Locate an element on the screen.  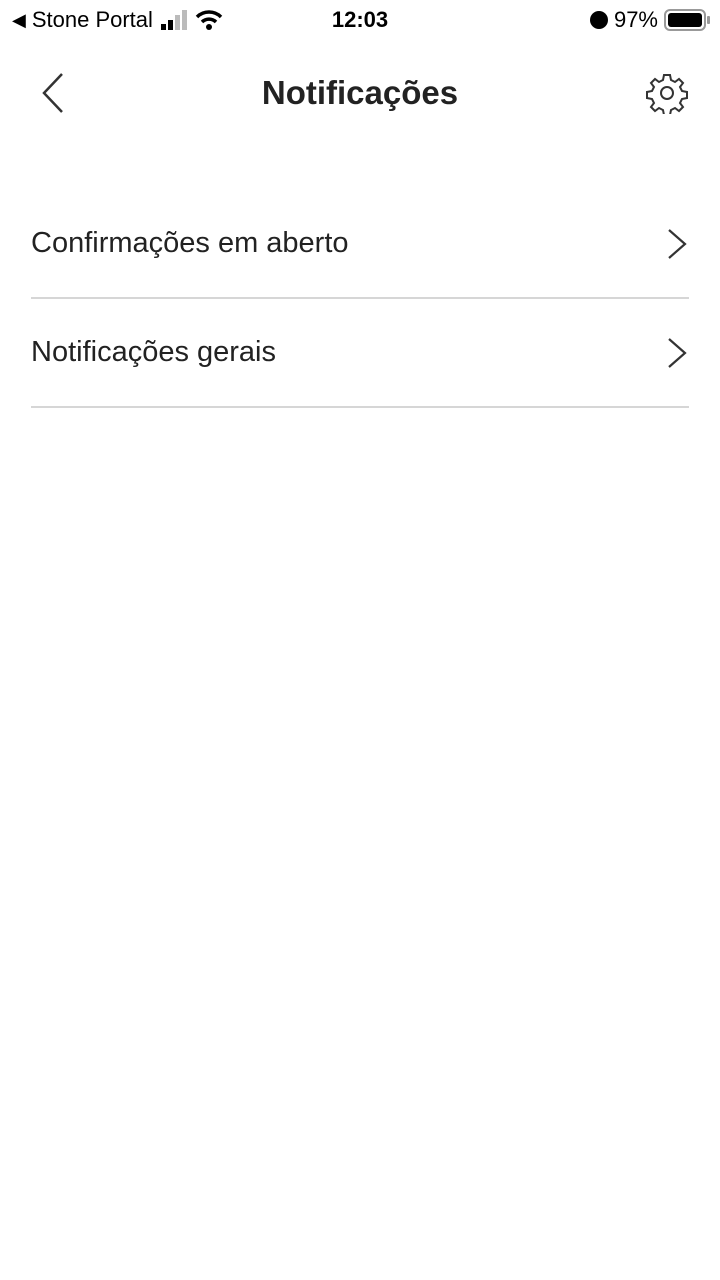
nav-header: Notificações is located at coordinates (360, 93).